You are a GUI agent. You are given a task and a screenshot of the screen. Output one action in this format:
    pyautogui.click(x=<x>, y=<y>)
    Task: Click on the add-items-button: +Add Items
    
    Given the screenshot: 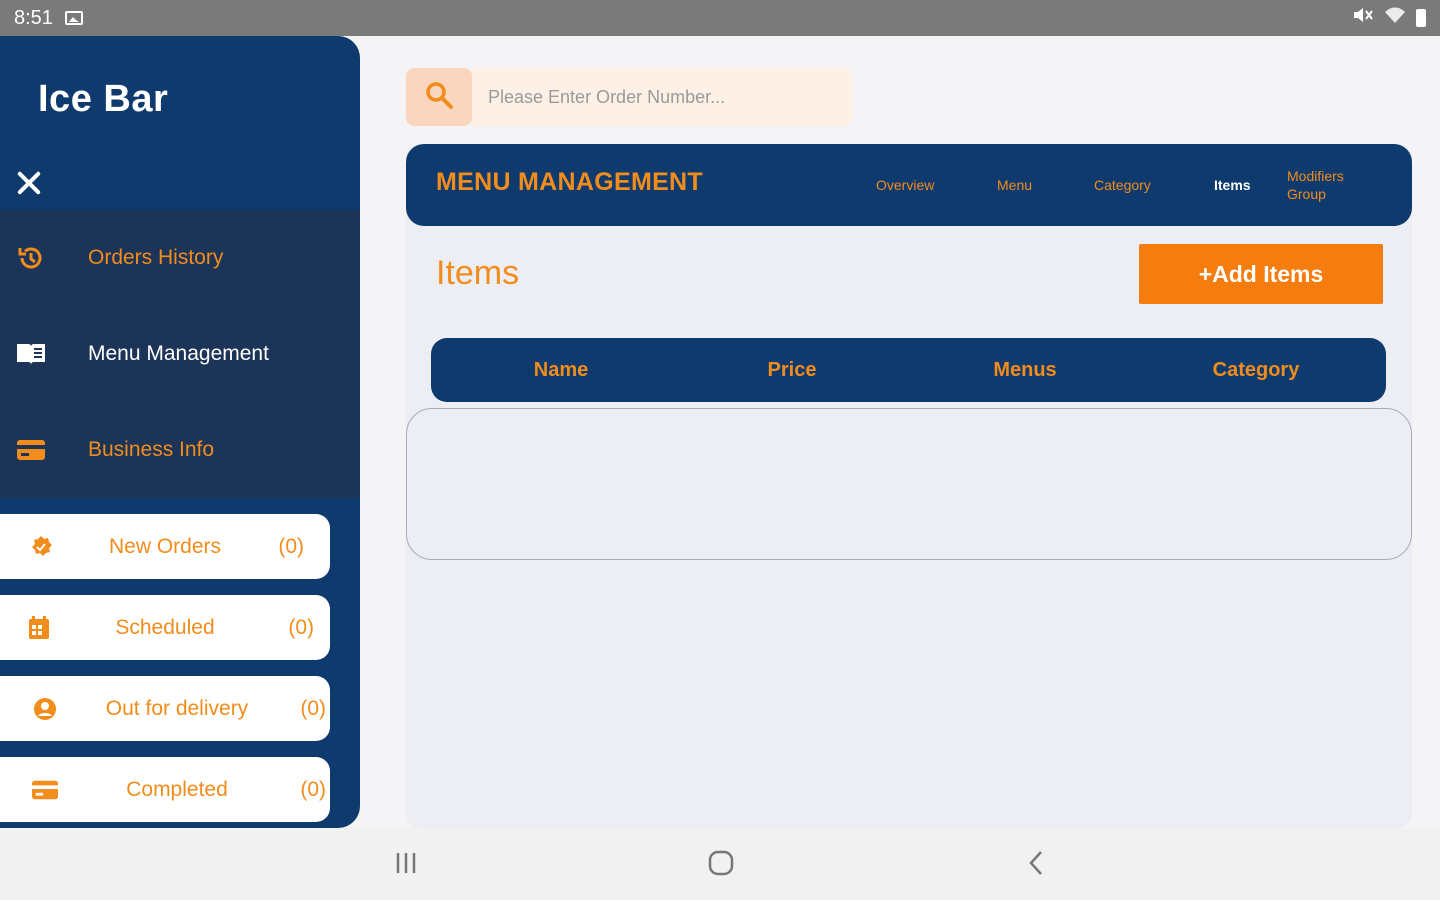 What is the action you would take?
    pyautogui.click(x=1261, y=274)
    